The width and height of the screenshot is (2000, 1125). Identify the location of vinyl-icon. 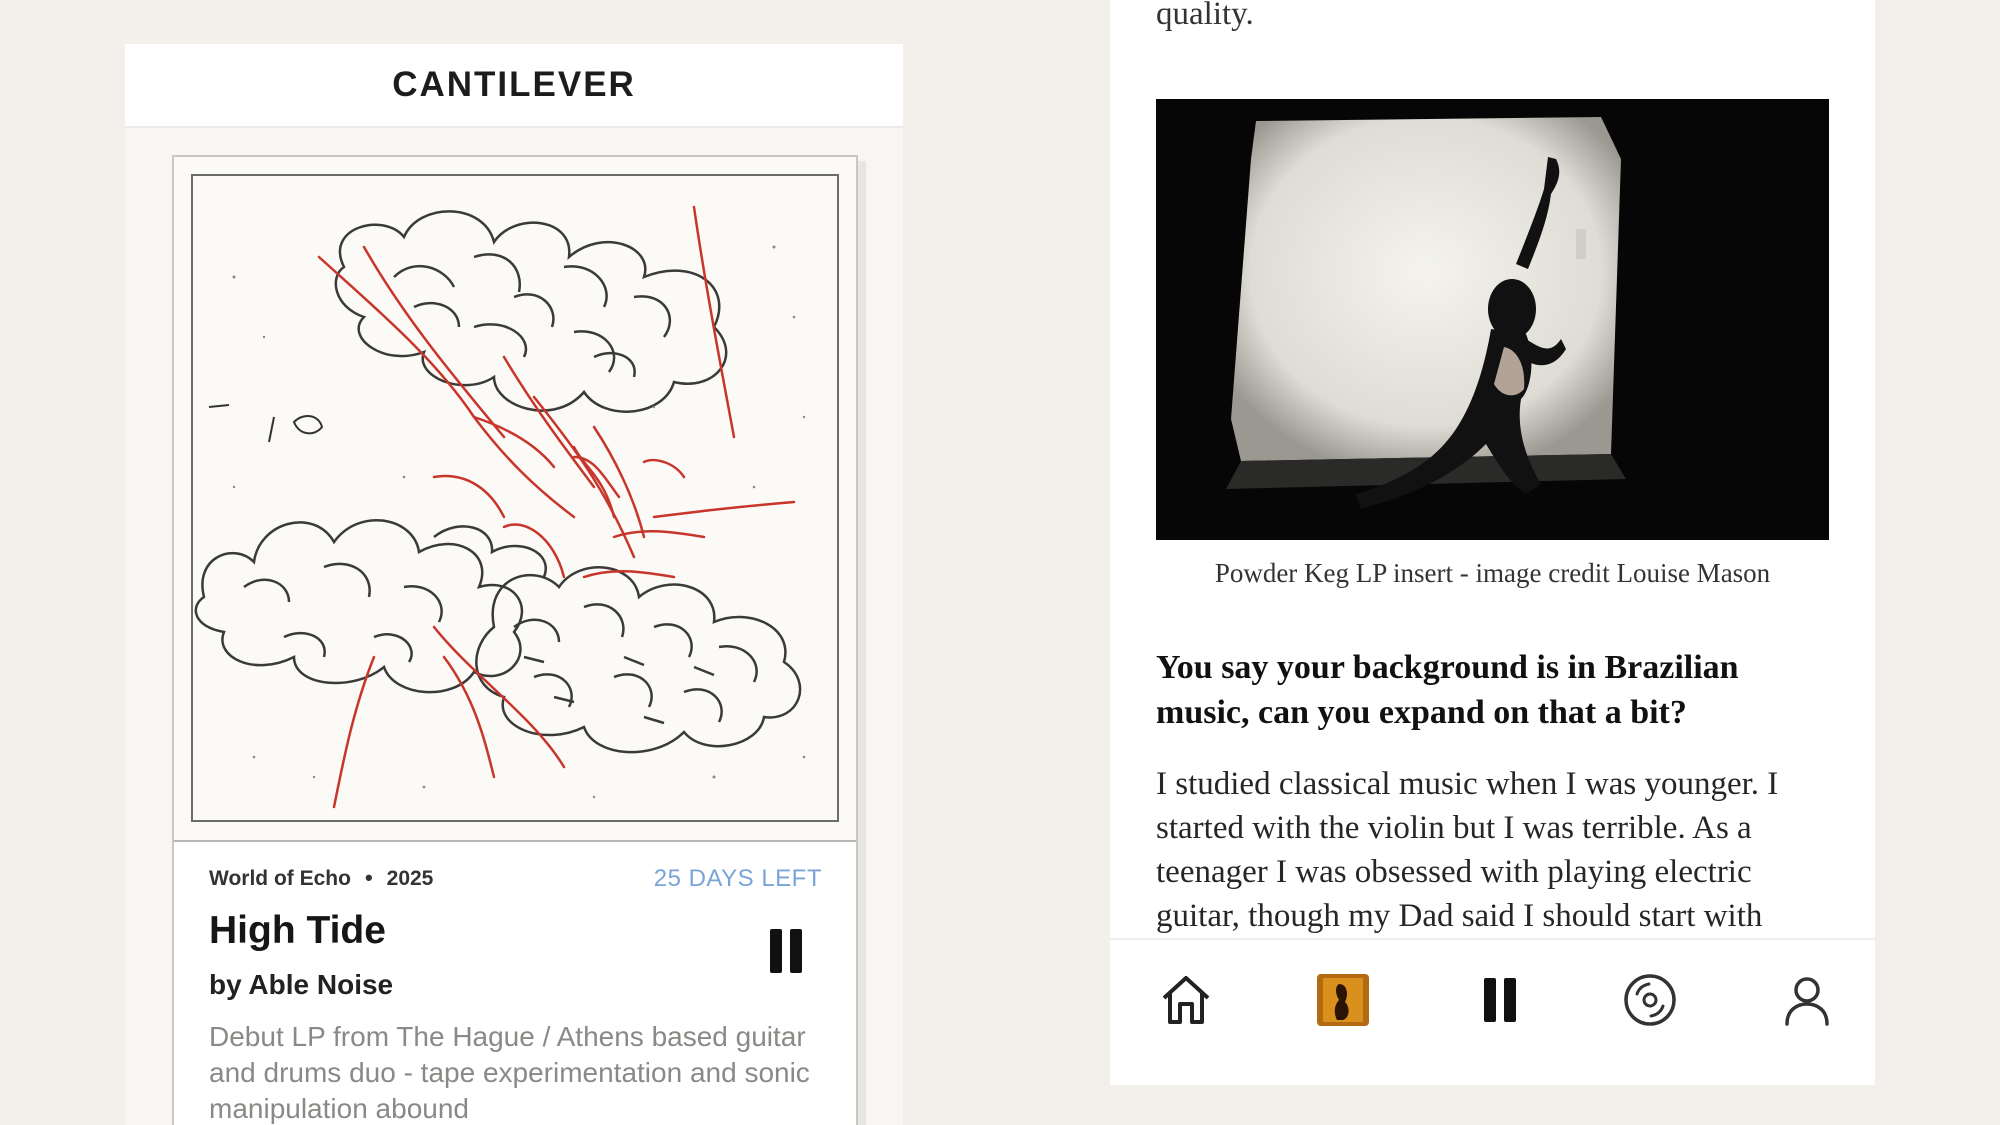
(1650, 1000).